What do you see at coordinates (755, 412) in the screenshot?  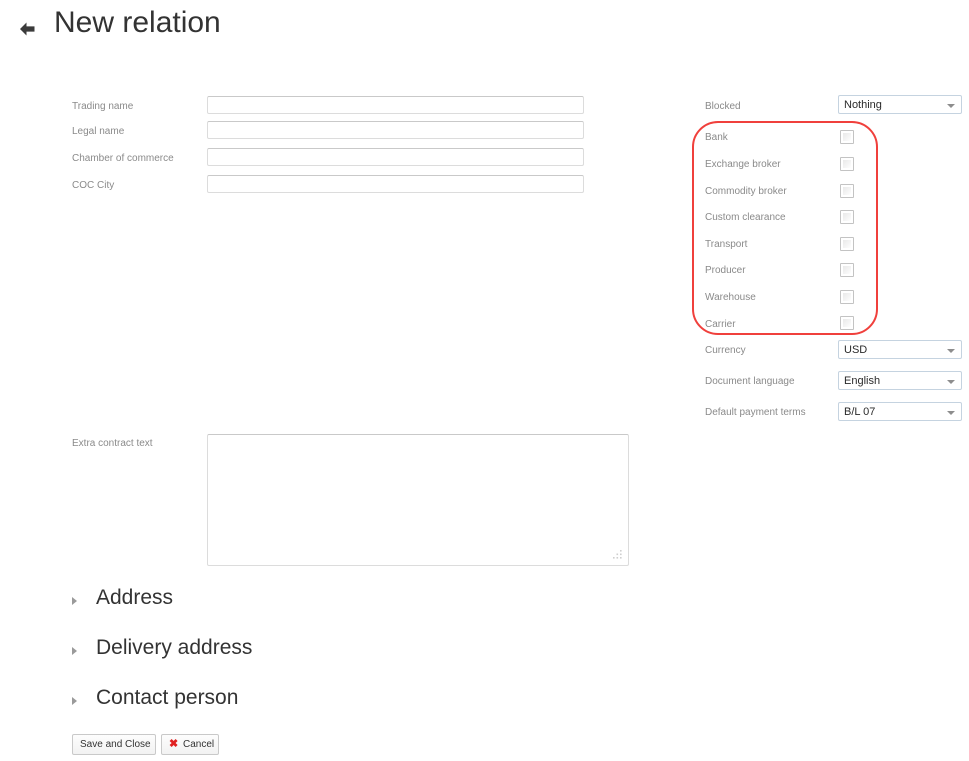 I see `default-payment-terms-label: Default payment terms` at bounding box center [755, 412].